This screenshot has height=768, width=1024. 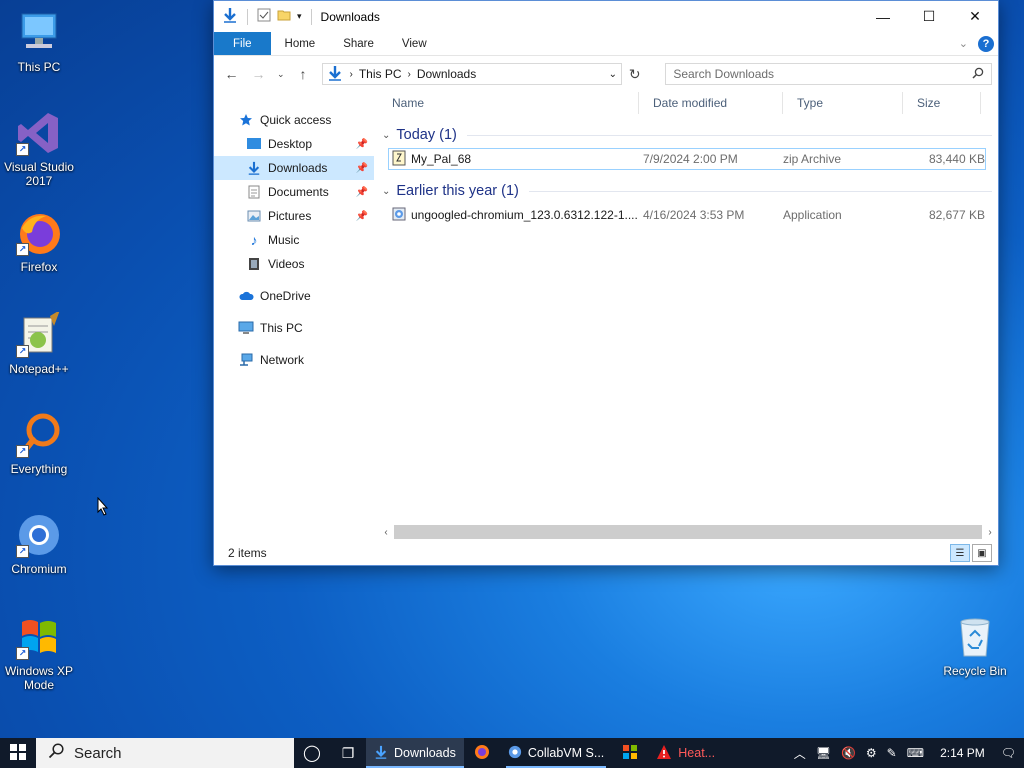 What do you see at coordinates (963, 43) in the screenshot?
I see `expand-ribbon-chevron-icon: ⌄` at bounding box center [963, 43].